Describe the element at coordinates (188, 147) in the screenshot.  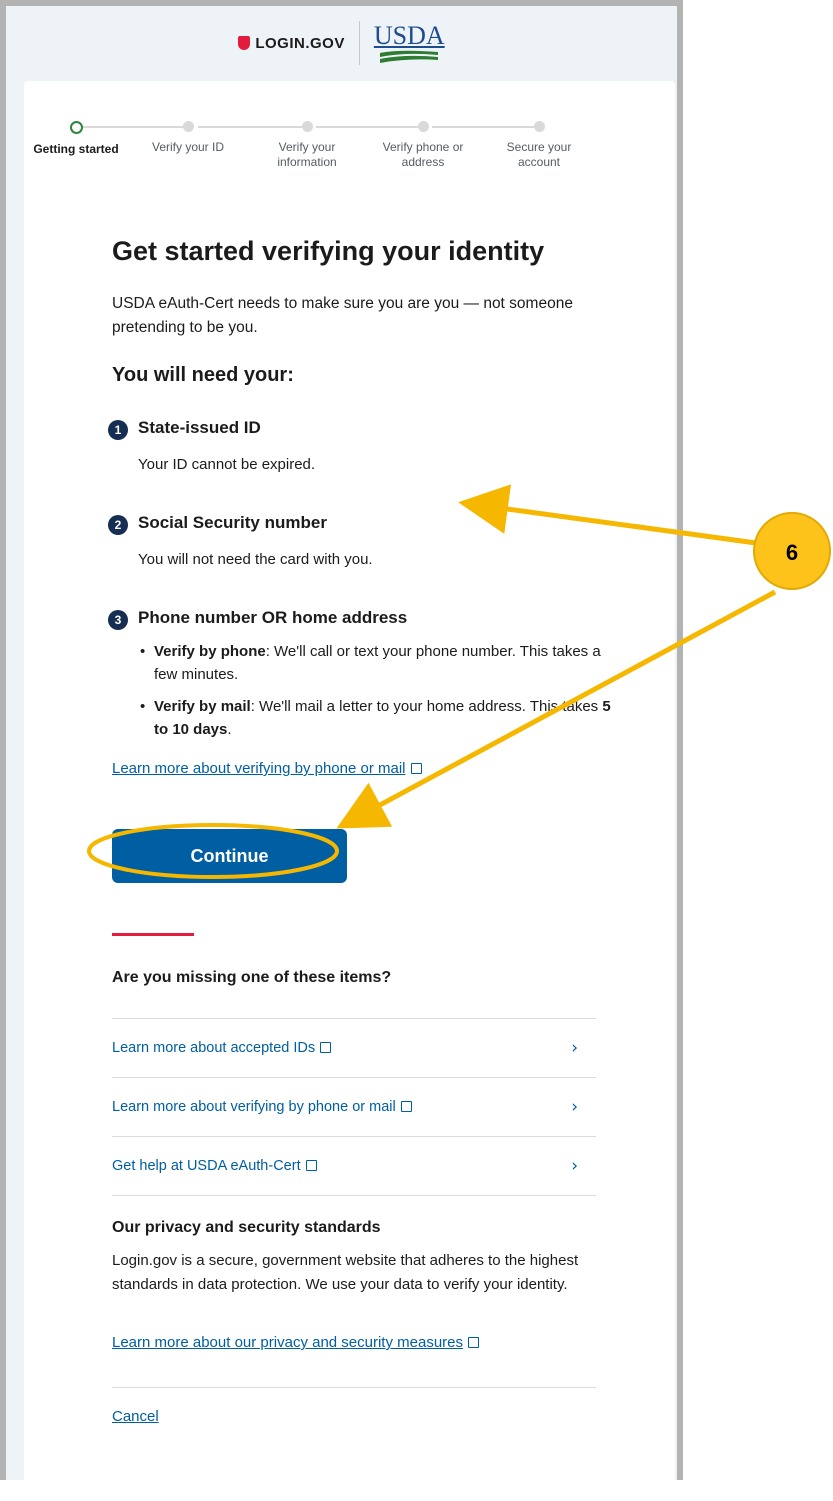
I see `step-label: Verify your ID` at that location.